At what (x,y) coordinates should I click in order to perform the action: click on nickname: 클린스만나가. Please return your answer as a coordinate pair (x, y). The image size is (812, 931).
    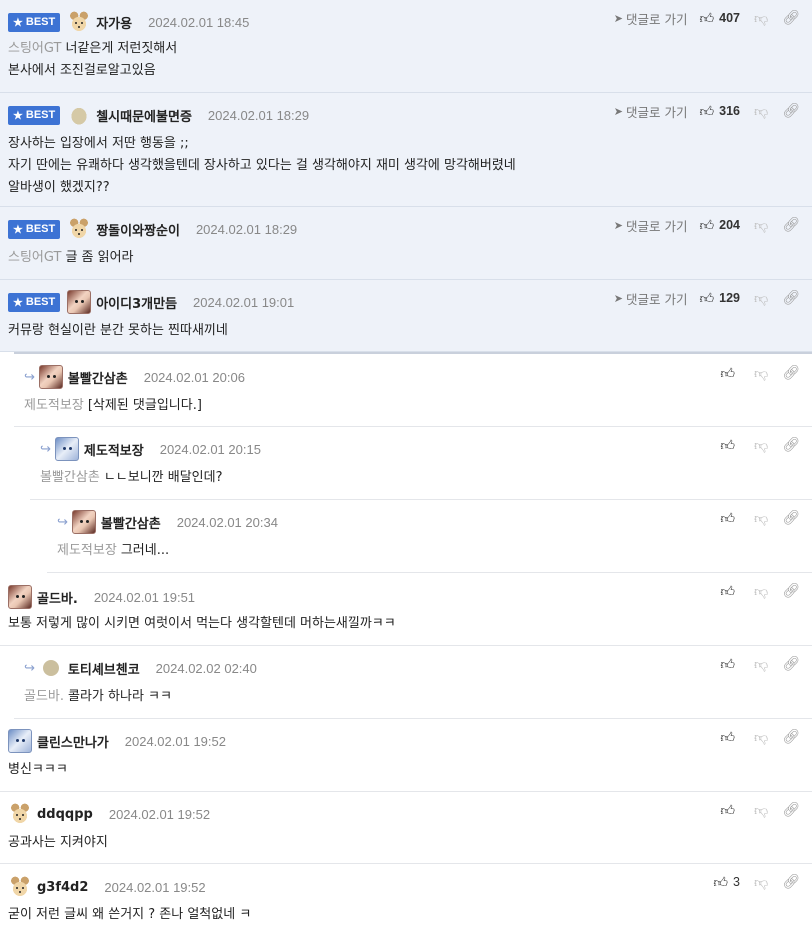
    Looking at the image, I should click on (73, 741).